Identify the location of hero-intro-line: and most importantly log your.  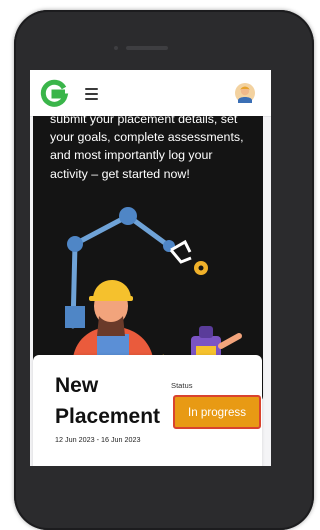
(131, 155).